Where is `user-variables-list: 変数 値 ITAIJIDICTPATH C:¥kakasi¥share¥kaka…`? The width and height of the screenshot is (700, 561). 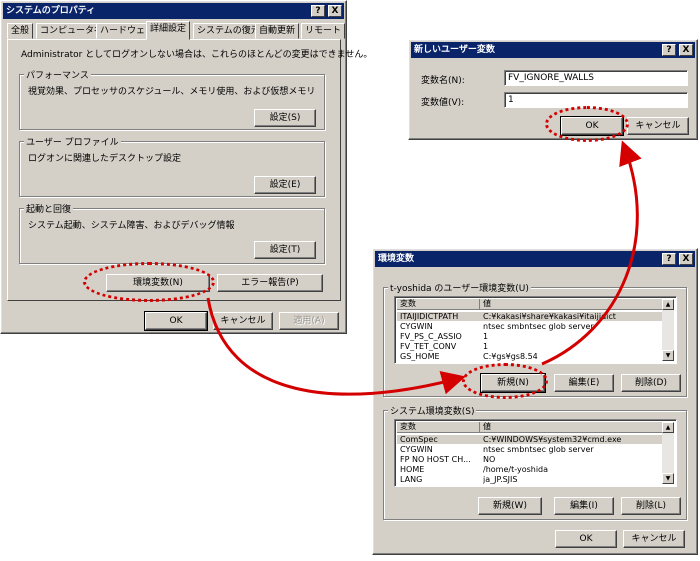
user-variables-list: 変数 値 ITAIJIDICTPATH C:¥kakasi¥share¥kaka… is located at coordinates (535, 330).